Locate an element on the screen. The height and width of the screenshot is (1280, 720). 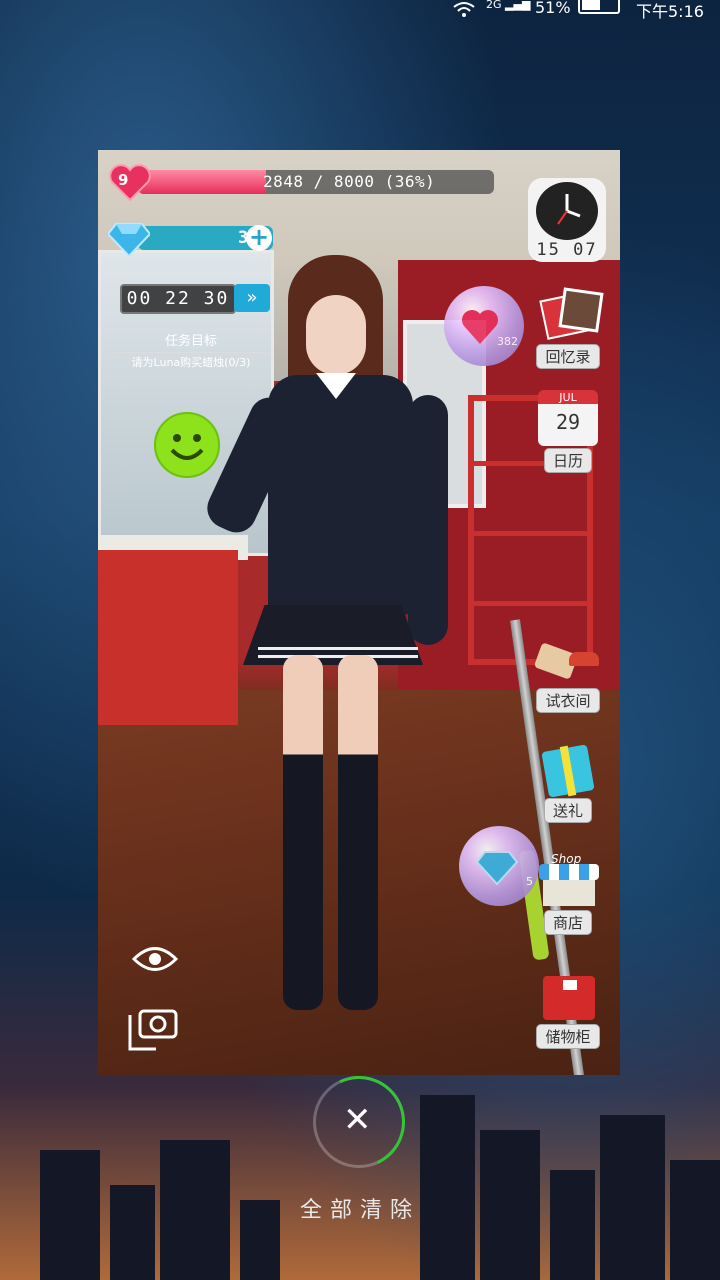
clock-icon is located at coordinates (567, 211).